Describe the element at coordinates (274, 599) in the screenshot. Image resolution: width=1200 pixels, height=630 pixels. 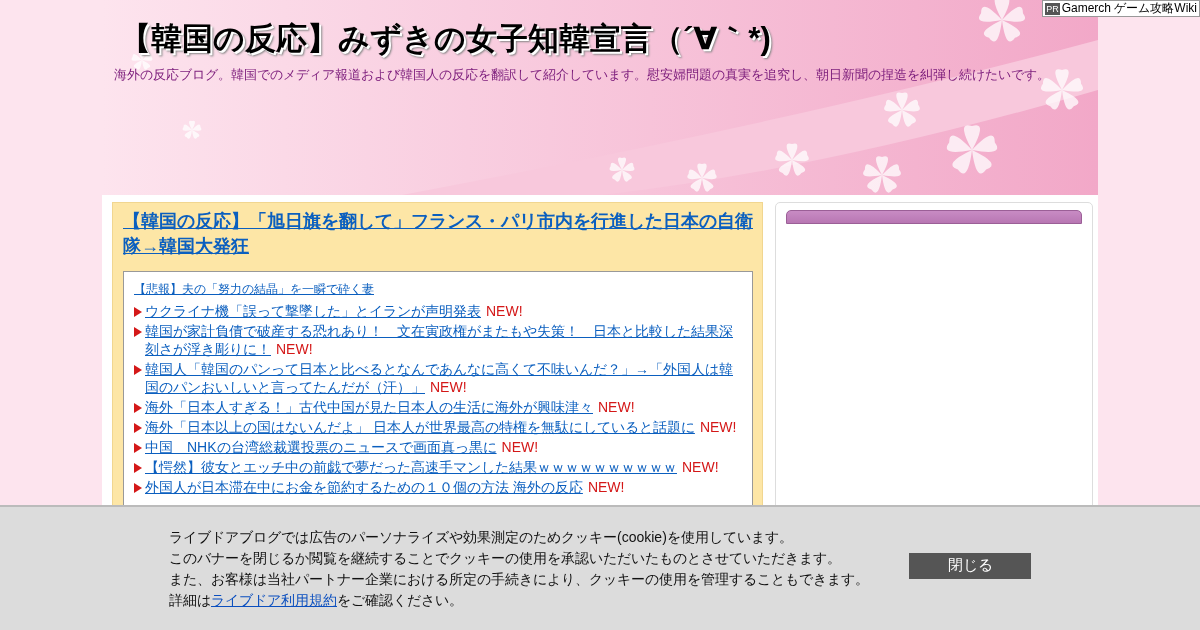
I see `terms-link: ライブドア利用規約` at that location.